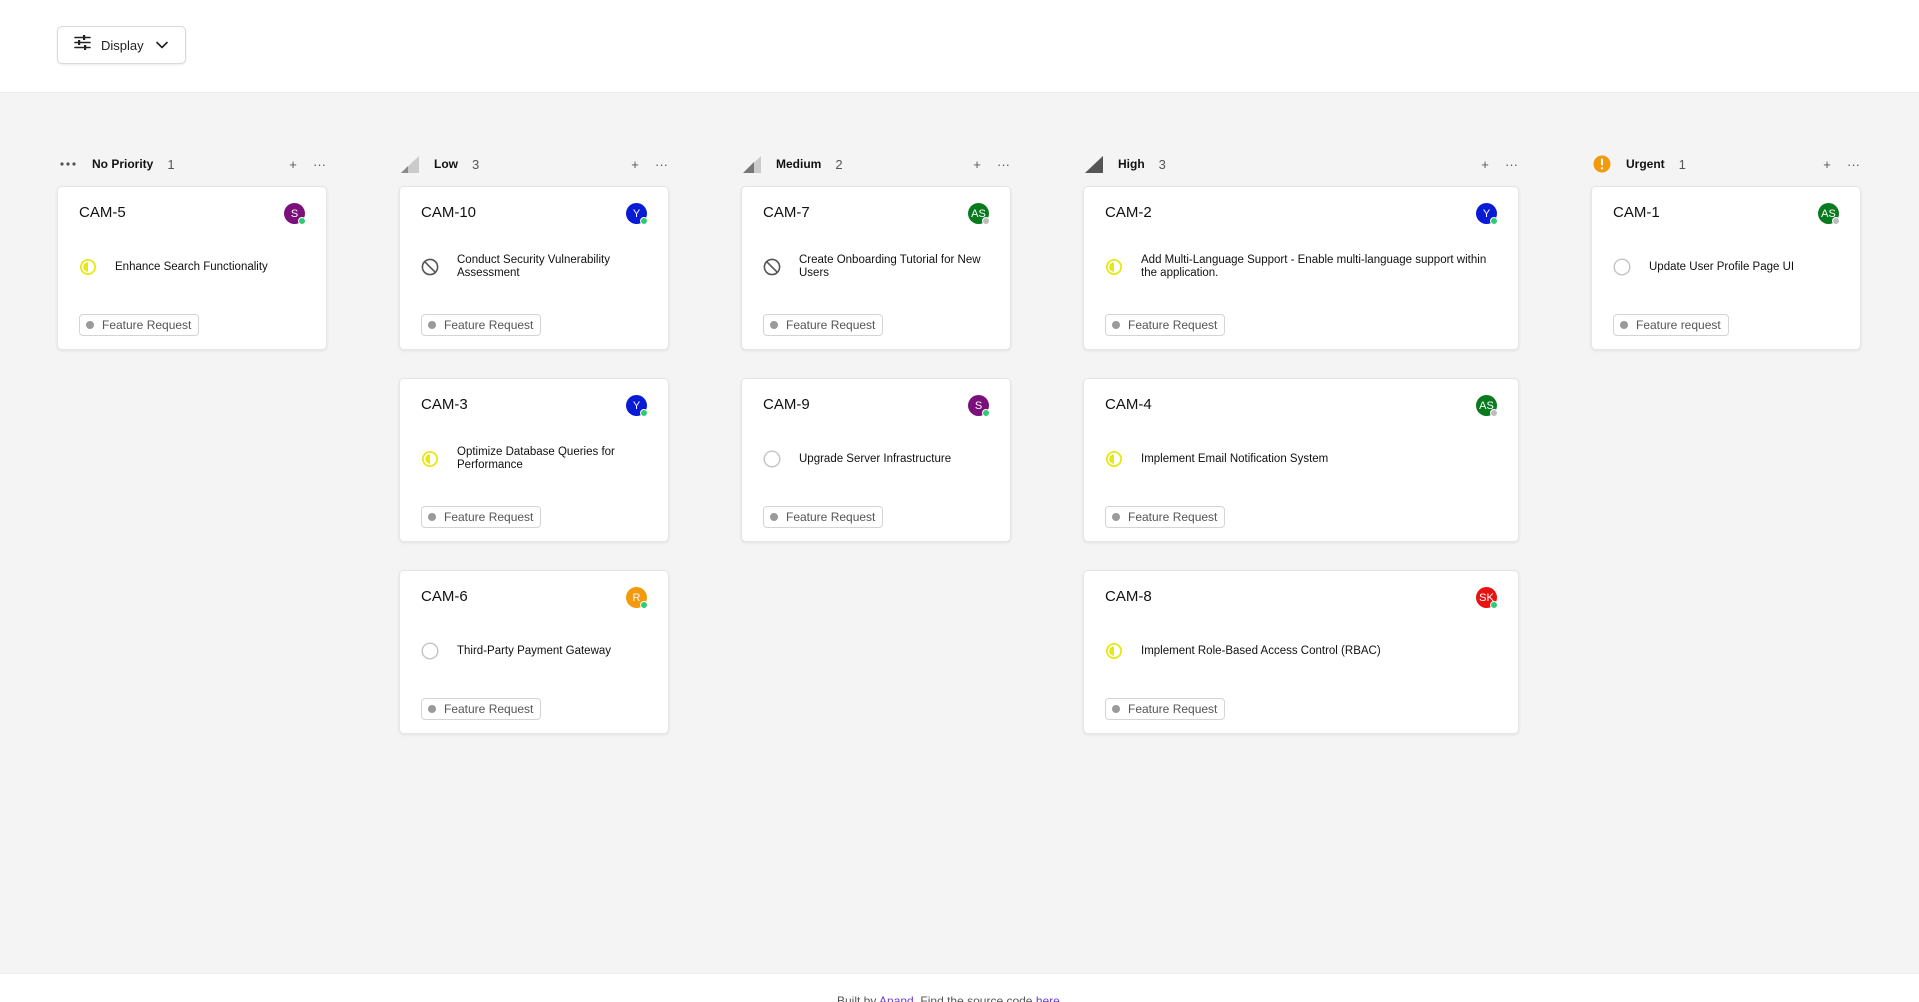  I want to click on issue-id: CAM-1, so click(1636, 212).